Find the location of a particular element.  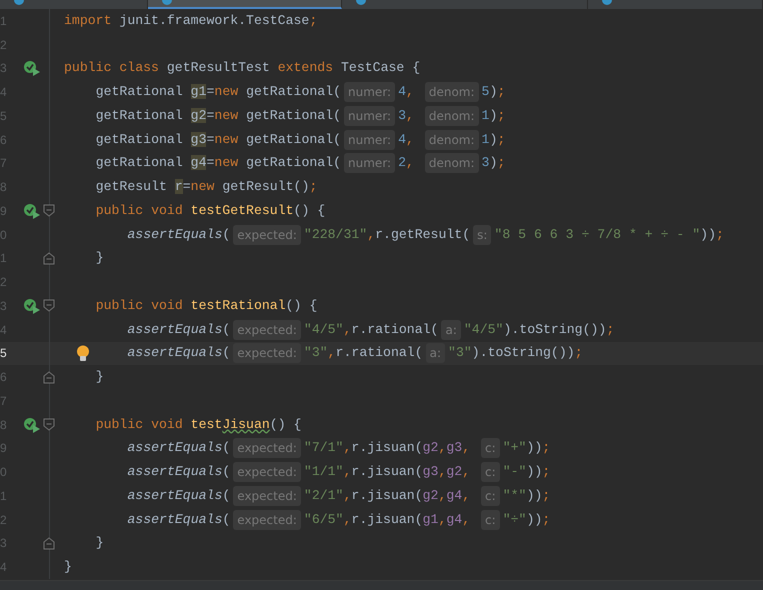

code-text: 3, is located at coordinates (406, 115).